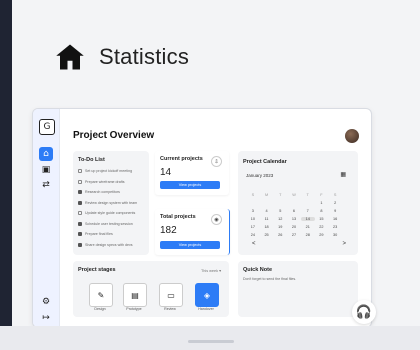  I want to click on todo-item: Prepare wireframe drafts, so click(101, 182).